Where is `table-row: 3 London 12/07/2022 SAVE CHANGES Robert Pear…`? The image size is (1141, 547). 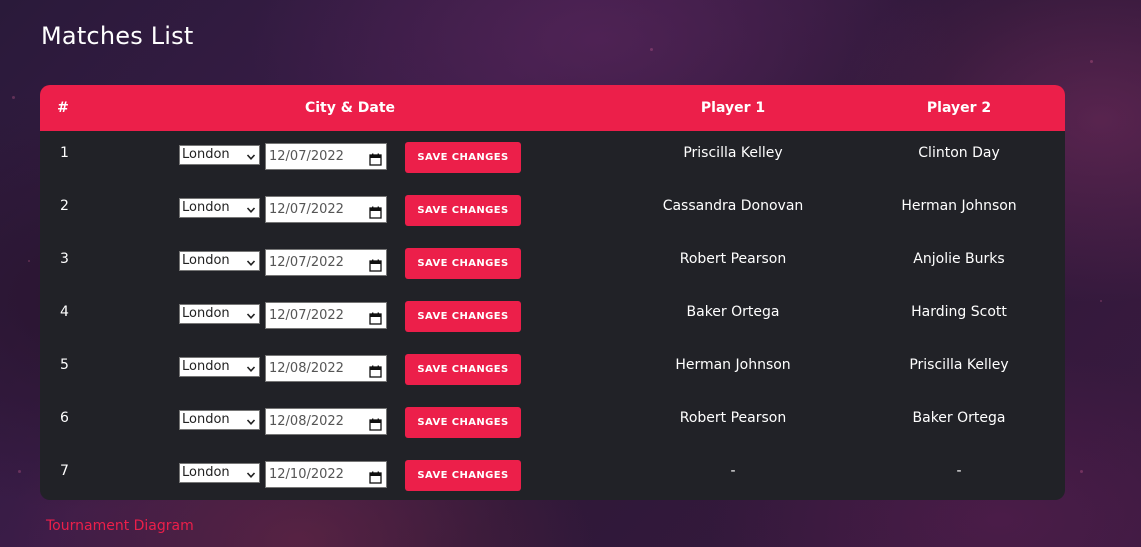
table-row: 3 London 12/07/2022 SAVE CHANGES Robert Pear… is located at coordinates (552, 263).